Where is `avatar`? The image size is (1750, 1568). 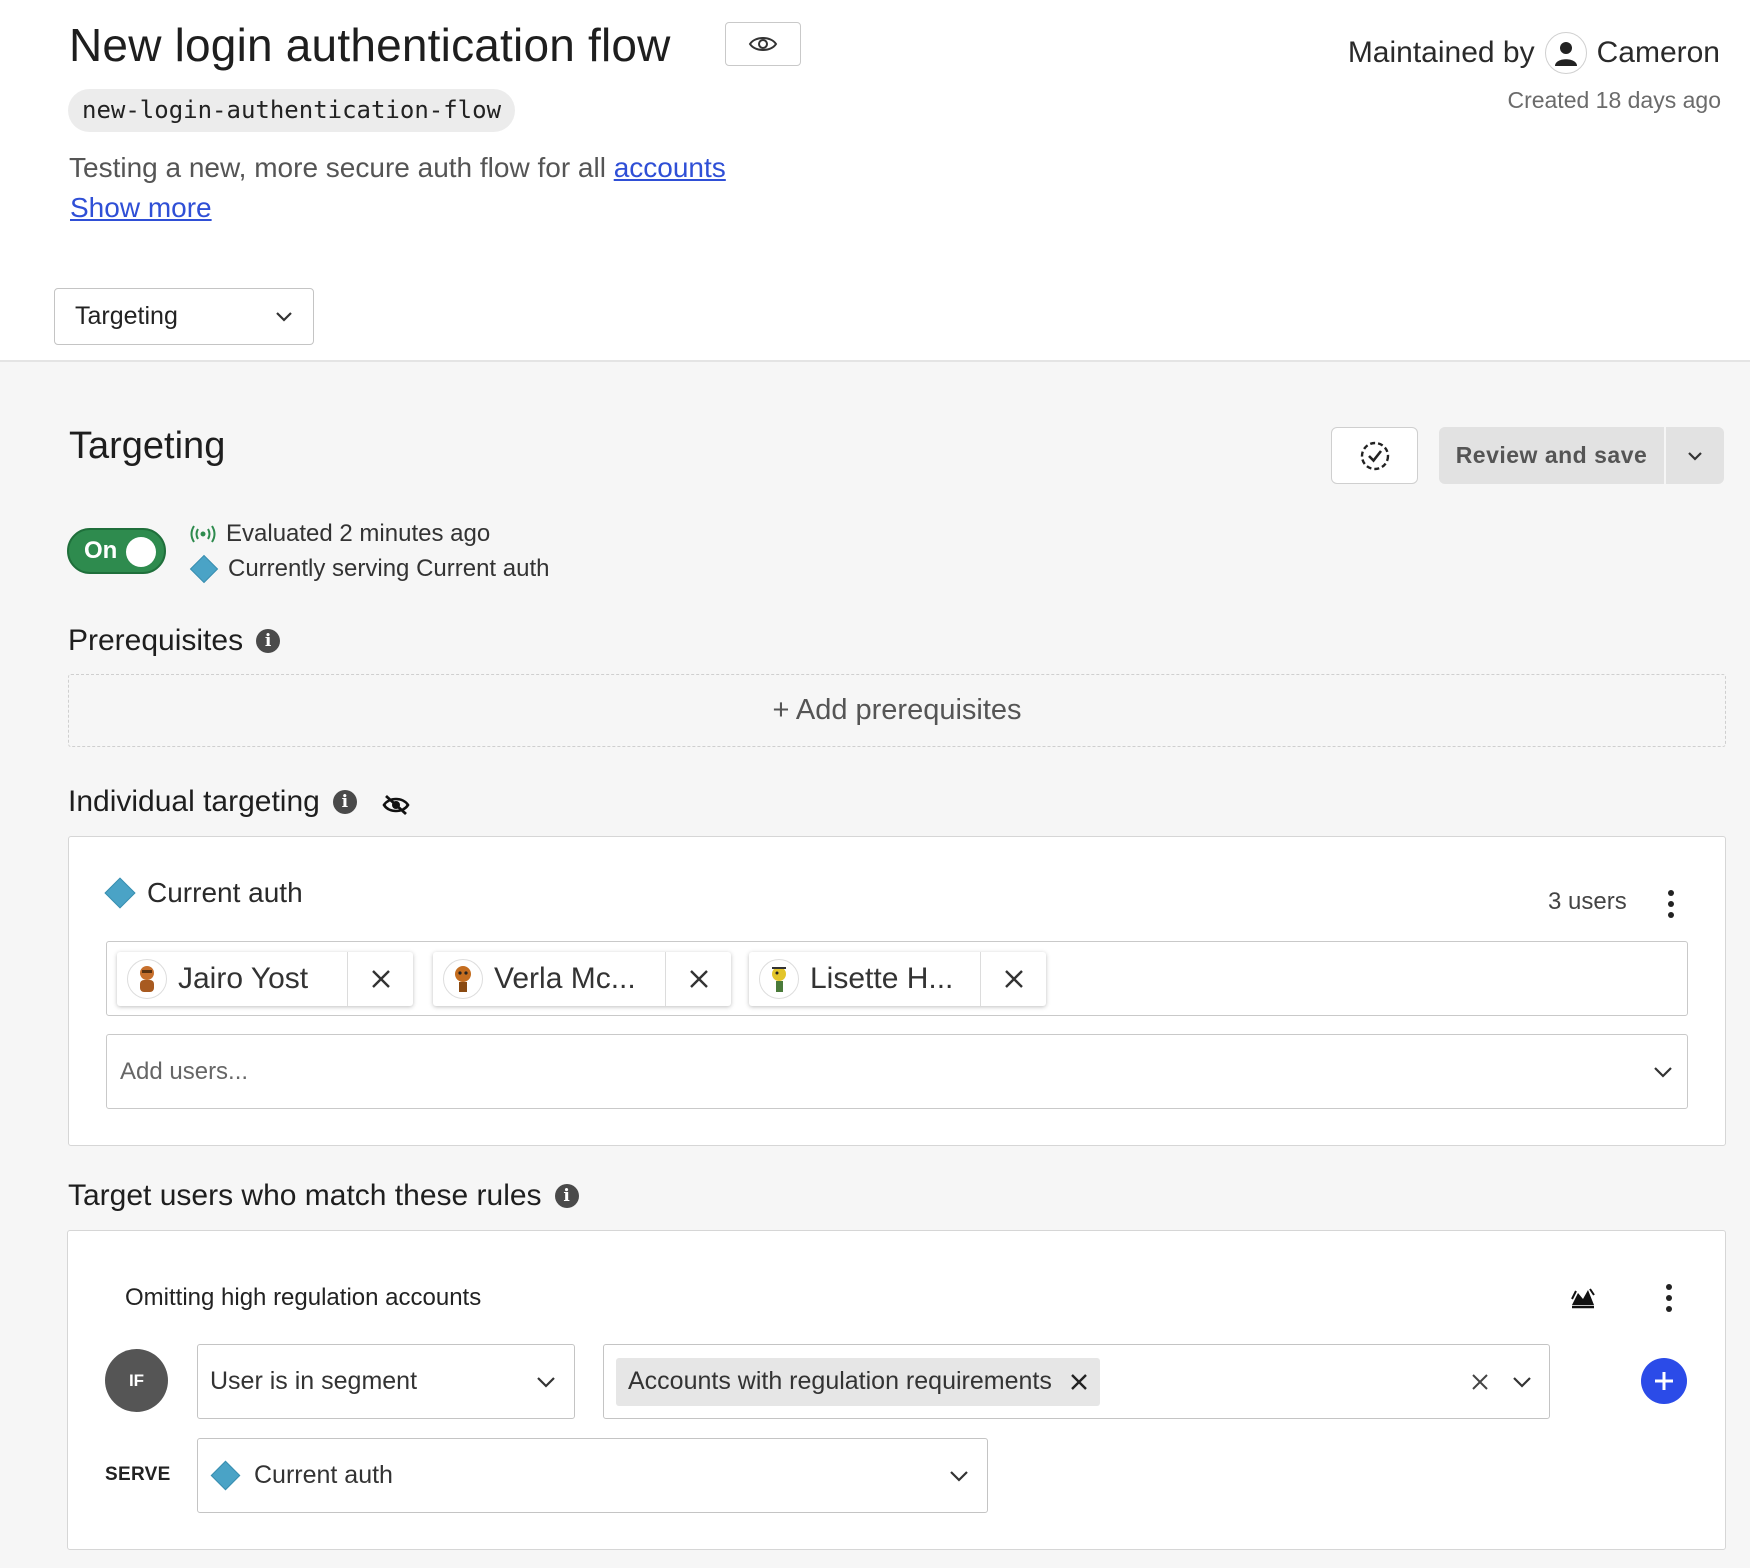 avatar is located at coordinates (1565, 53).